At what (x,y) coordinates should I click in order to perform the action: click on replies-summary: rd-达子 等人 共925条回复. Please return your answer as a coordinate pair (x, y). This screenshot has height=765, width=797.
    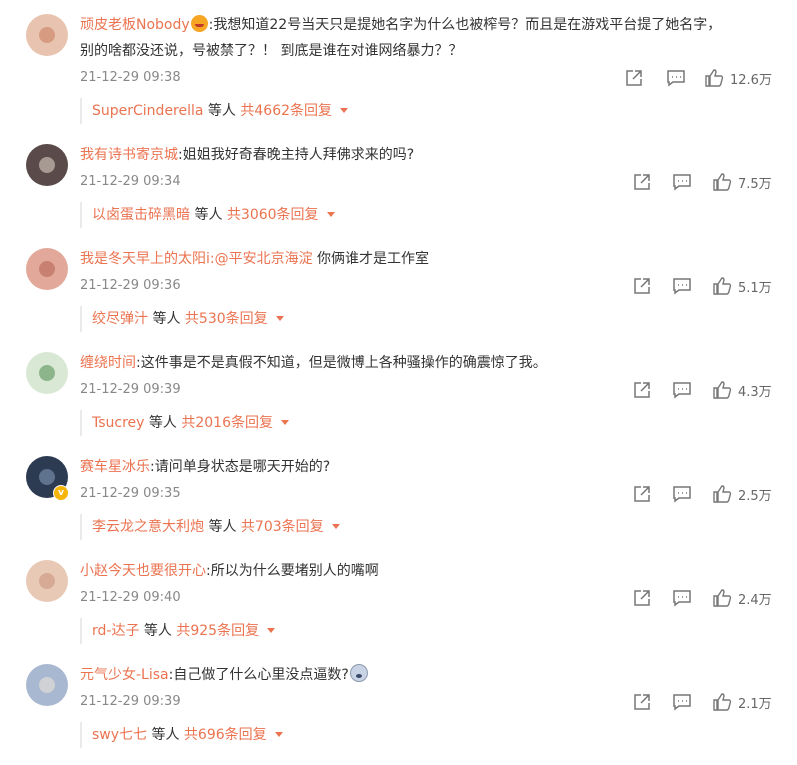
    Looking at the image, I should click on (426, 631).